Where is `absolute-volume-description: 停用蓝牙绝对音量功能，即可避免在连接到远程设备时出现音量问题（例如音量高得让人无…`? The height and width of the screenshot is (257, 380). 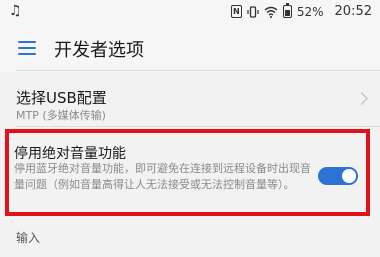
absolute-volume-description: 停用蓝牙绝对音量功能，即可避免在连接到远程设备时出现音量问题（例如音量高得让人无… is located at coordinates (162, 176).